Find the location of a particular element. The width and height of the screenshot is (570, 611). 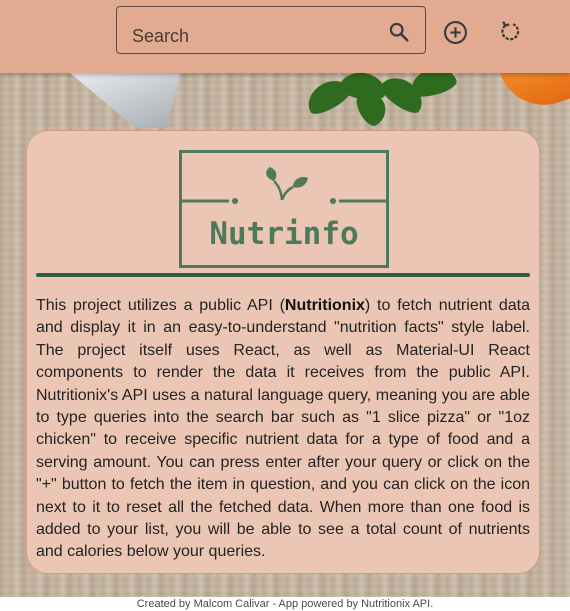

search-field is located at coordinates (271, 30).